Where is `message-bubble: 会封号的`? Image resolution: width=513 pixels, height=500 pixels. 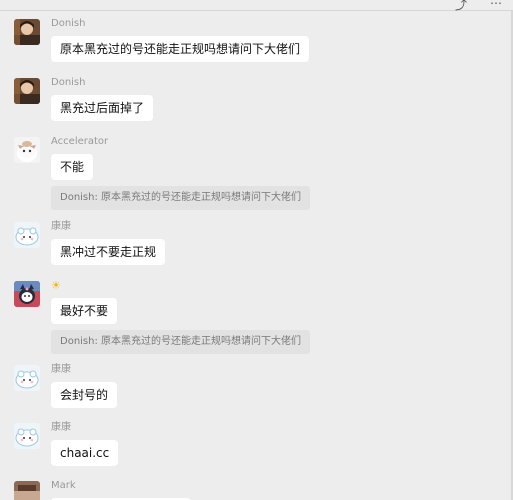 message-bubble: 会封号的 is located at coordinates (84, 395).